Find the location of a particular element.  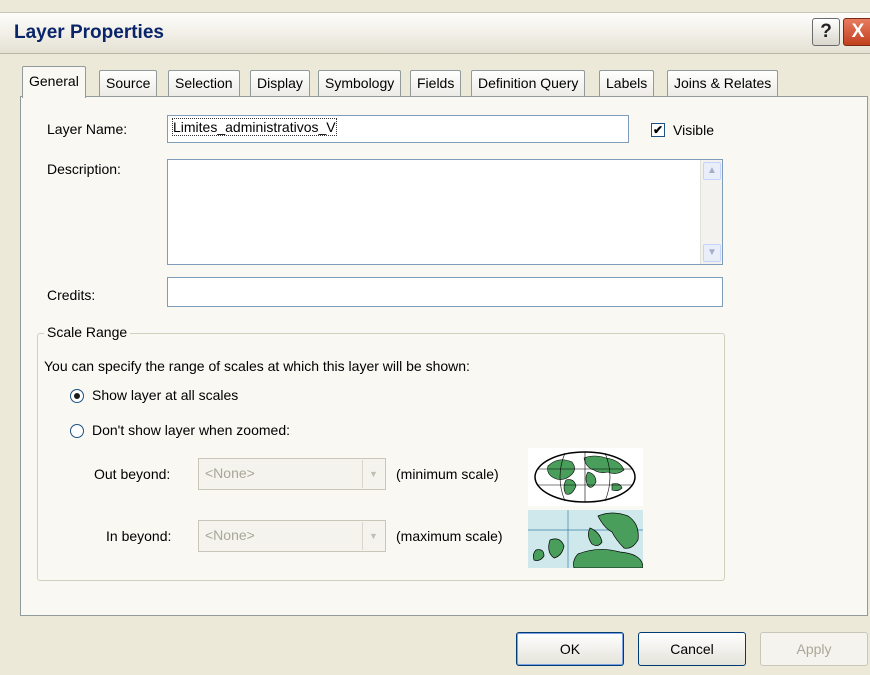

in-beyond-label: In beyond: is located at coordinates (139, 536).